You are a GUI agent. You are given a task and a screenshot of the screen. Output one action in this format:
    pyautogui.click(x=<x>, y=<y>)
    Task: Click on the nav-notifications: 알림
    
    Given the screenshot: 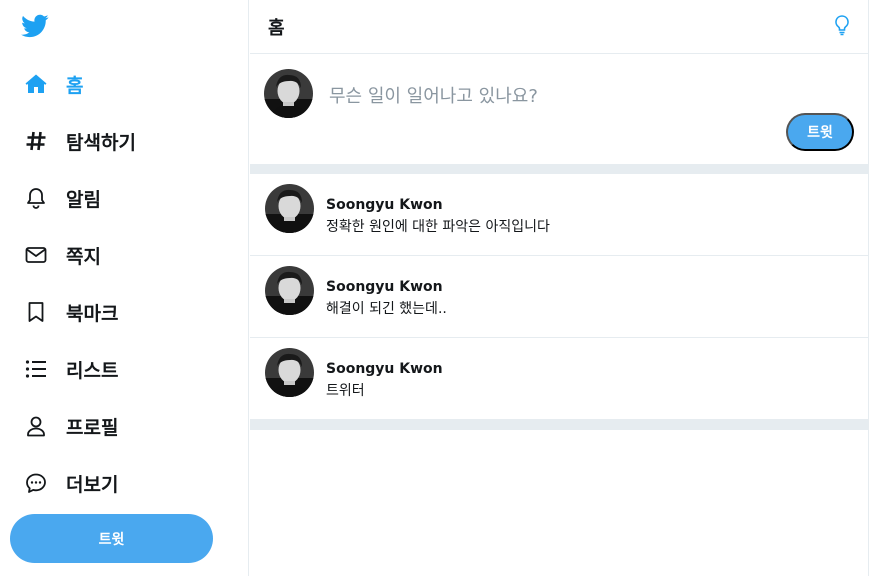 What is the action you would take?
    pyautogui.click(x=62, y=198)
    